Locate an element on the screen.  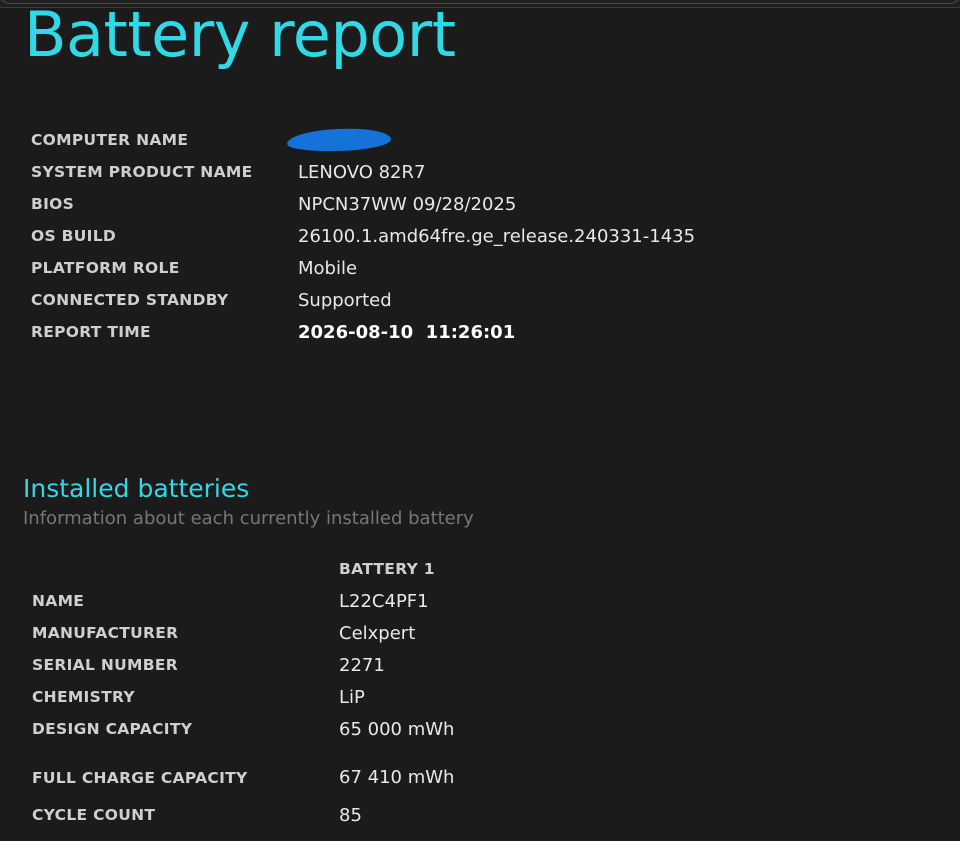
battery-cycle-count-value: 85 is located at coordinates (350, 815).